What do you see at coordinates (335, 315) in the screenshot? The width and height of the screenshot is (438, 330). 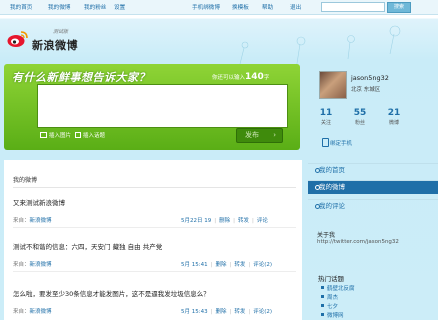 I see `hot-topic-link: 微博网` at bounding box center [335, 315].